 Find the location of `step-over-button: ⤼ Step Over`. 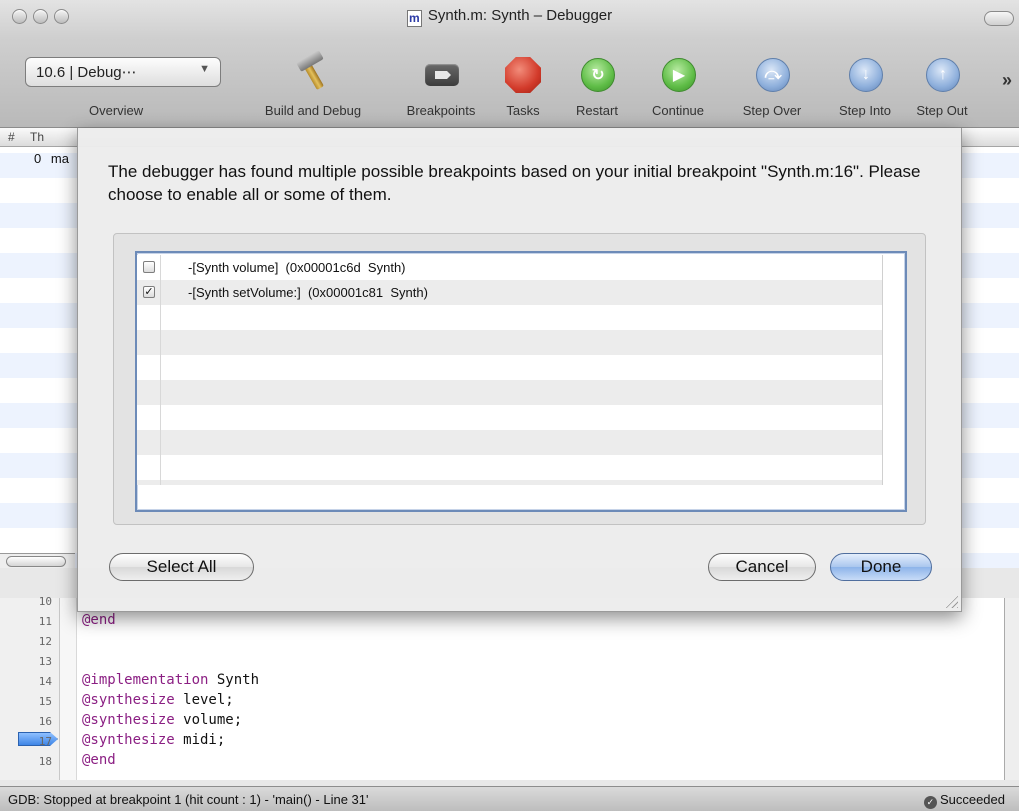

step-over-button: ⤼ Step Over is located at coordinates (772, 86).